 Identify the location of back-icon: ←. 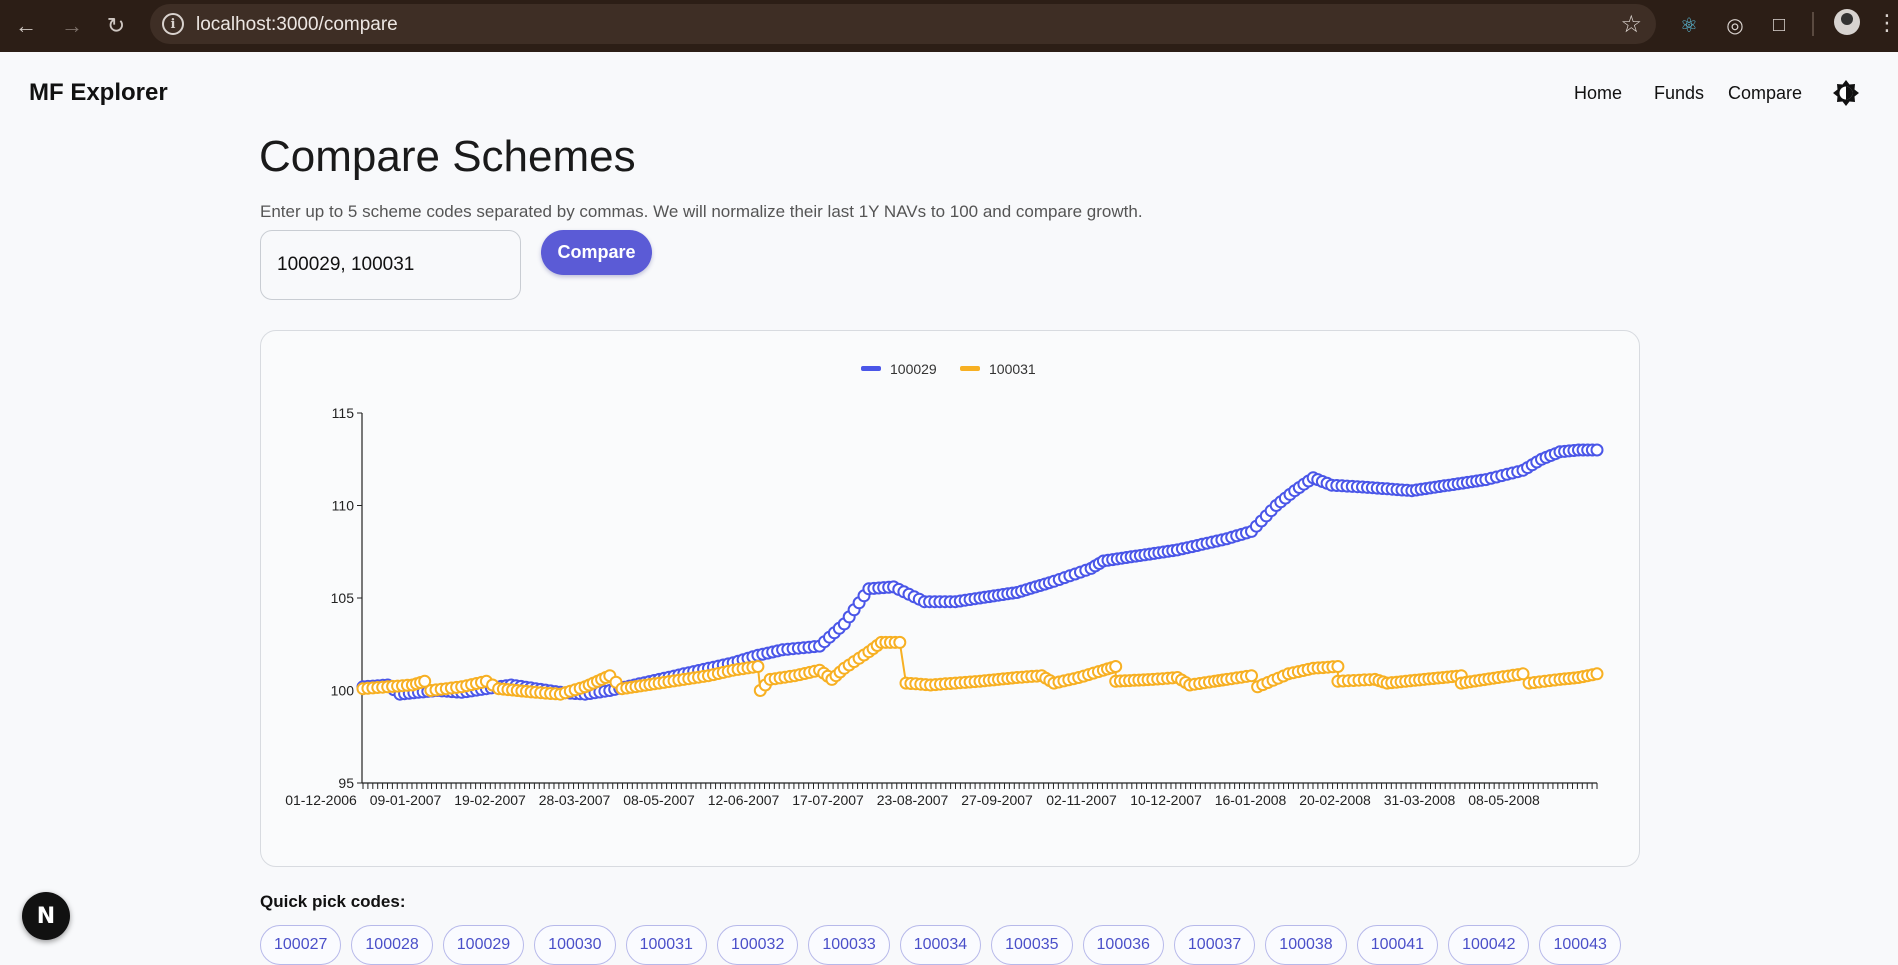
(26, 26).